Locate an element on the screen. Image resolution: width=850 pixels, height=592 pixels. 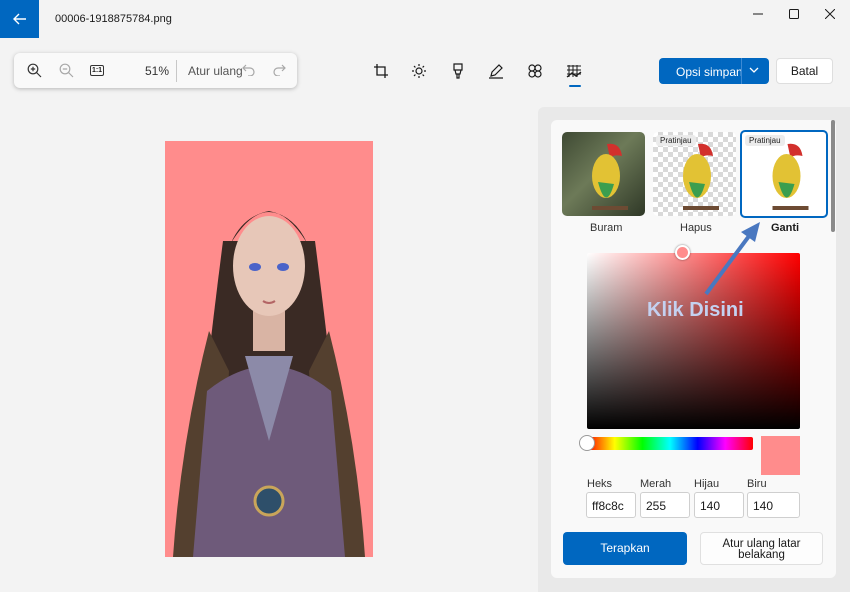
undo-icon is located at coordinates (248, 70).